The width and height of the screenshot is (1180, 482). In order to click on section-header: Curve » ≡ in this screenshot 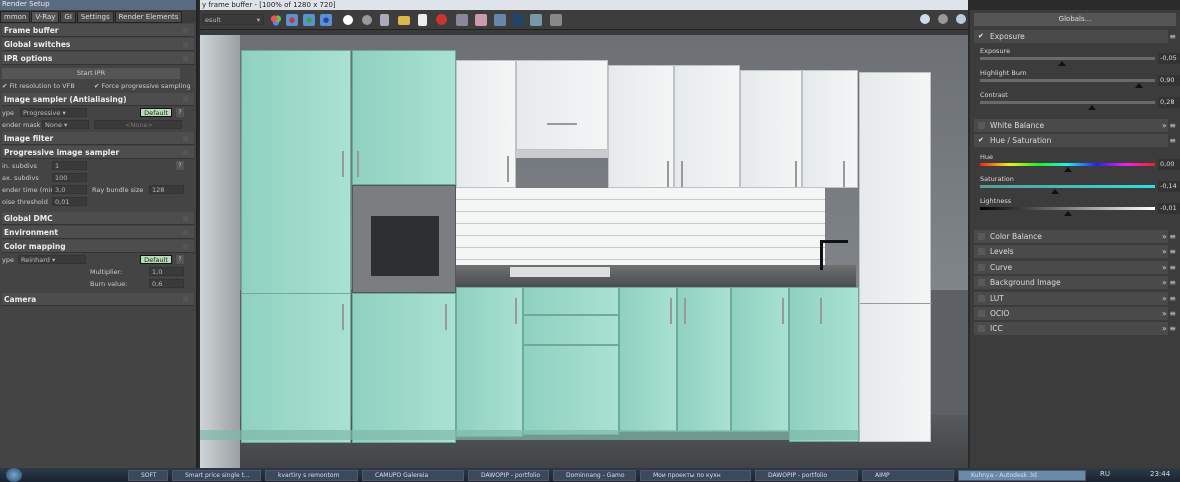, I will do `click(1075, 267)`.